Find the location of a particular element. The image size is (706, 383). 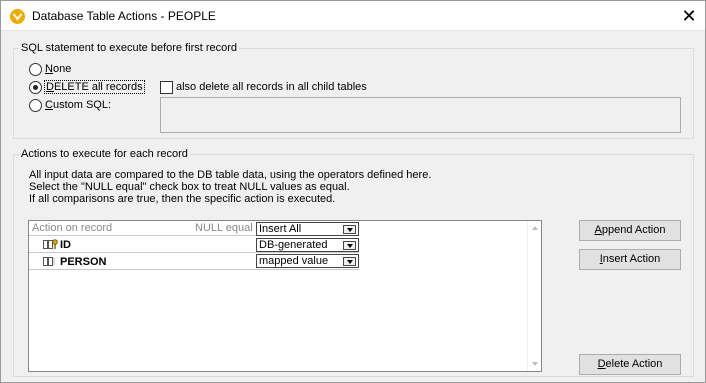

row-label-id: ID is located at coordinates (65, 245).